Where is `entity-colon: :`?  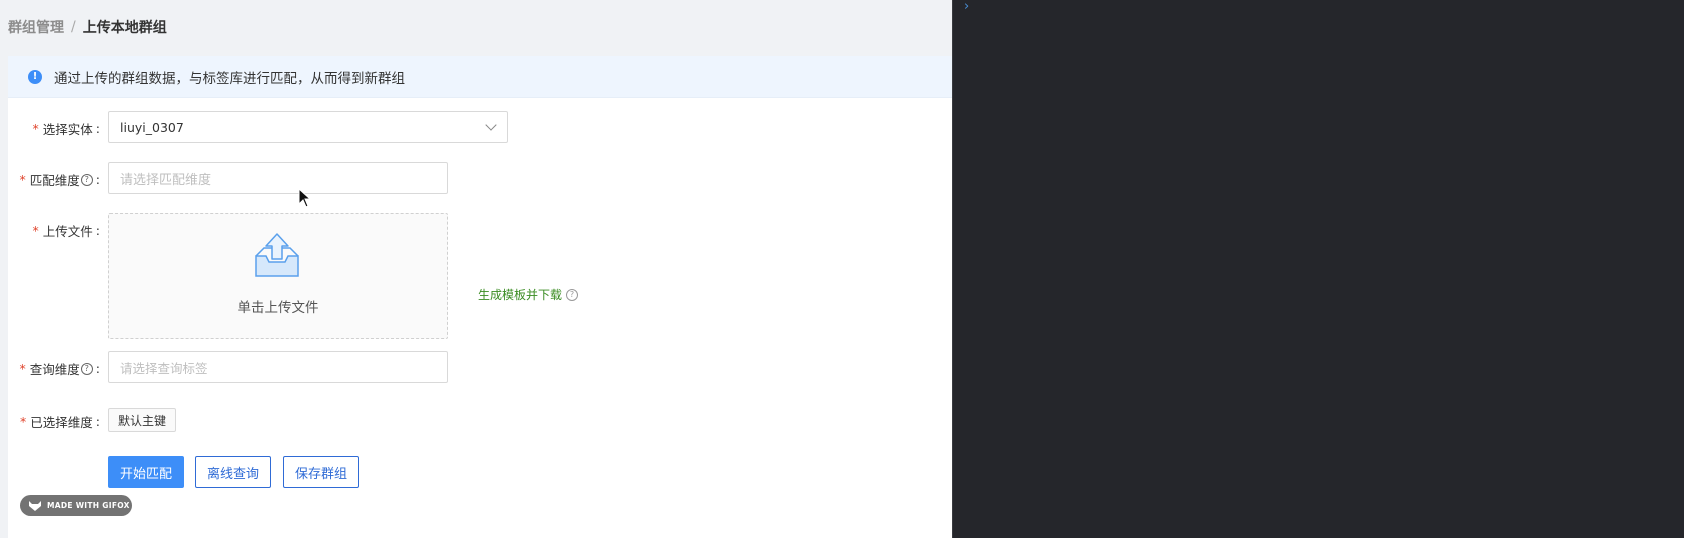
entity-colon: : is located at coordinates (97, 128).